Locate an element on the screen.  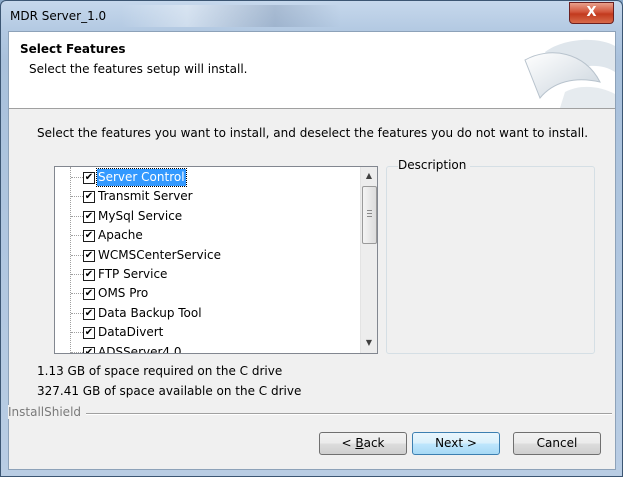
feature-item: ✔ Transmit Server is located at coordinates (207, 196).